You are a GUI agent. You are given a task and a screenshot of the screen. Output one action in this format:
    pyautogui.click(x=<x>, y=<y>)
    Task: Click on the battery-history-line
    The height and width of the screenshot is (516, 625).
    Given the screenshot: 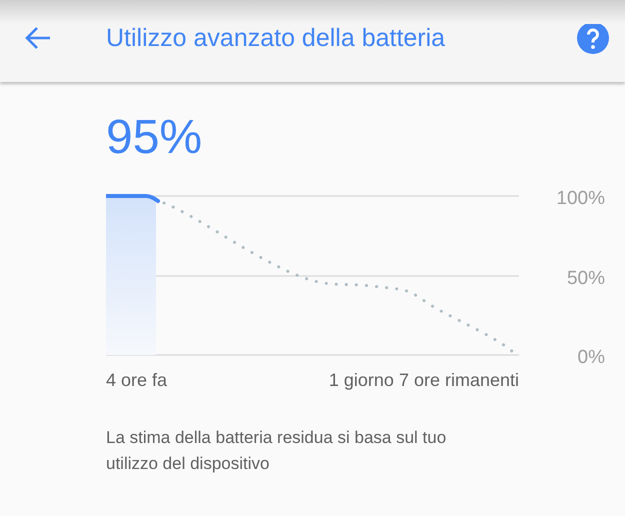 What is the action you would take?
    pyautogui.click(x=133, y=198)
    